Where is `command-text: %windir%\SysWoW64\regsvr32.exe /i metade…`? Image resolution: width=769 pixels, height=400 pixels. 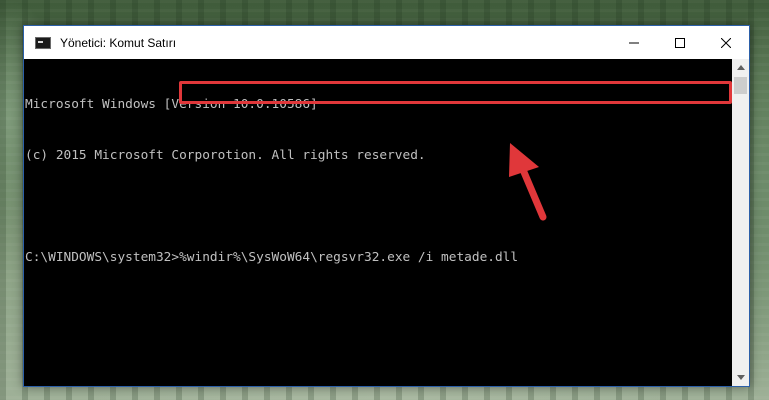 command-text: %windir%\SysWoW64\regsvr32.exe /i metade… is located at coordinates (349, 257).